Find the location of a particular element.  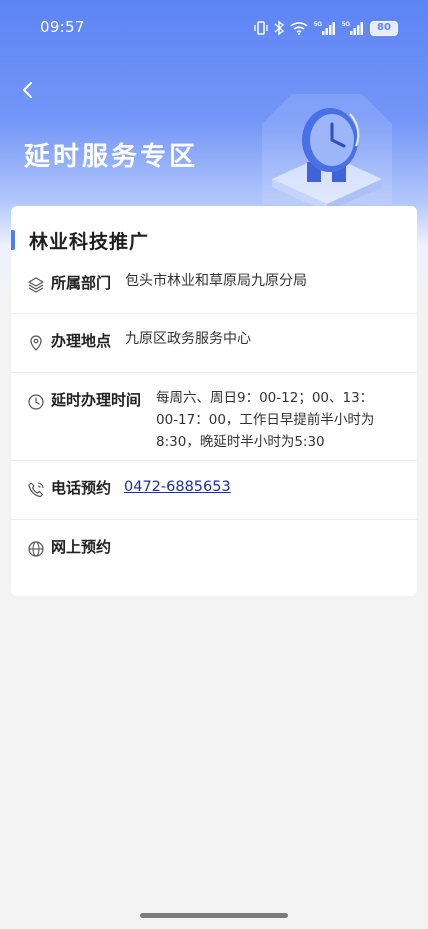

department-value: 包头市林业和草原局九原分局 is located at coordinates (216, 281).